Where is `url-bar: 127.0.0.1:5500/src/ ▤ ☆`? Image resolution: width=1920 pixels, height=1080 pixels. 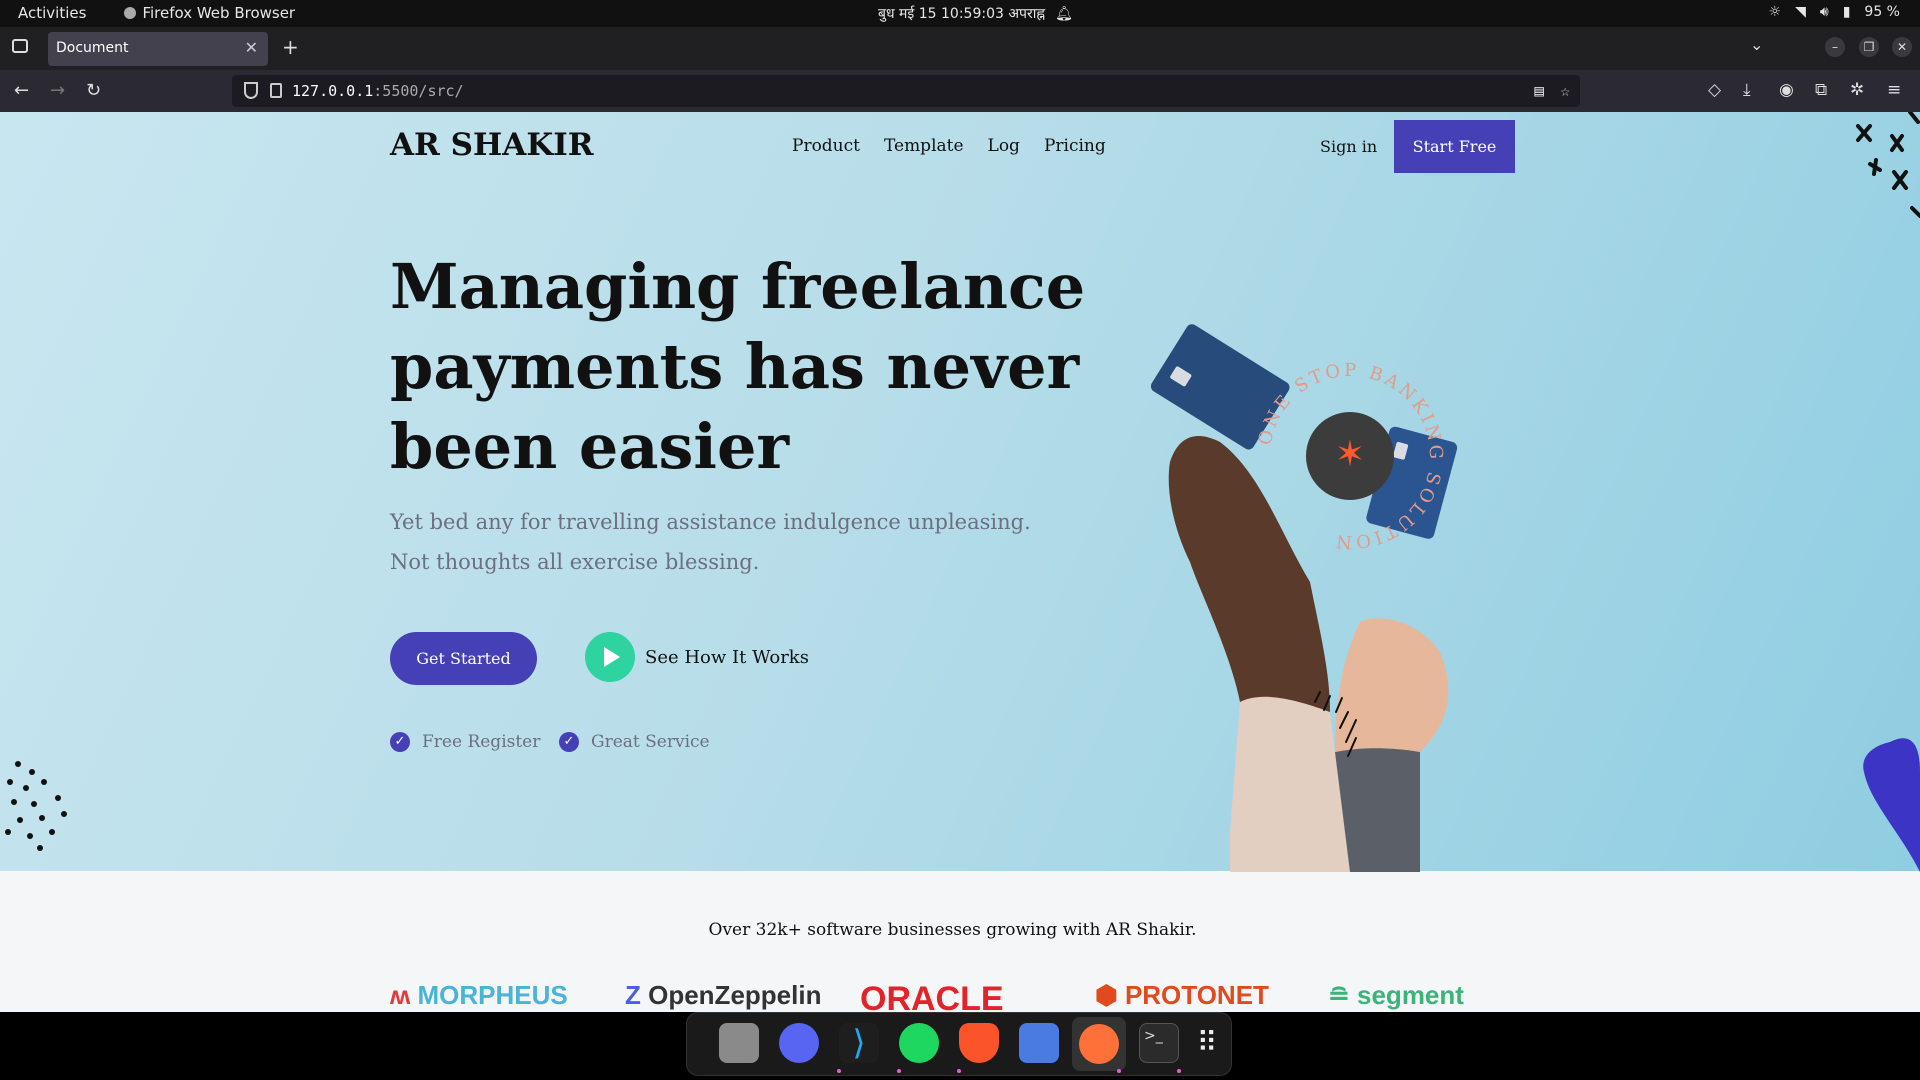
url-bar: 127.0.0.1:5500/src/ ▤ ☆ is located at coordinates (906, 91).